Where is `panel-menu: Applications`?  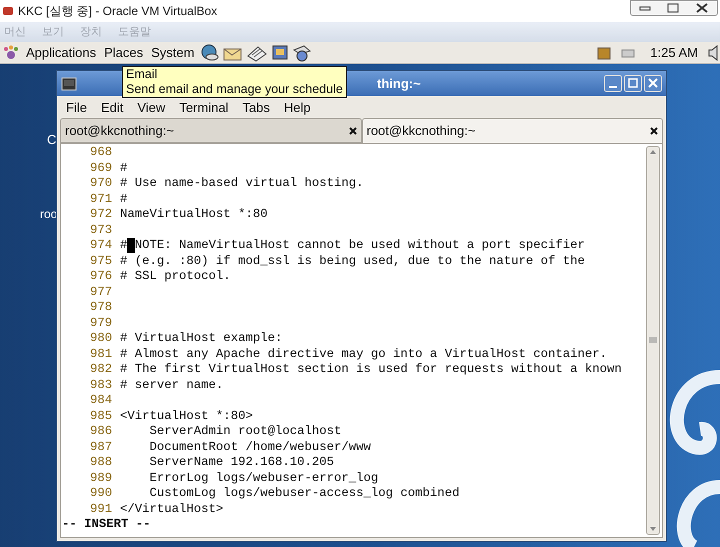 panel-menu: Applications is located at coordinates (61, 52).